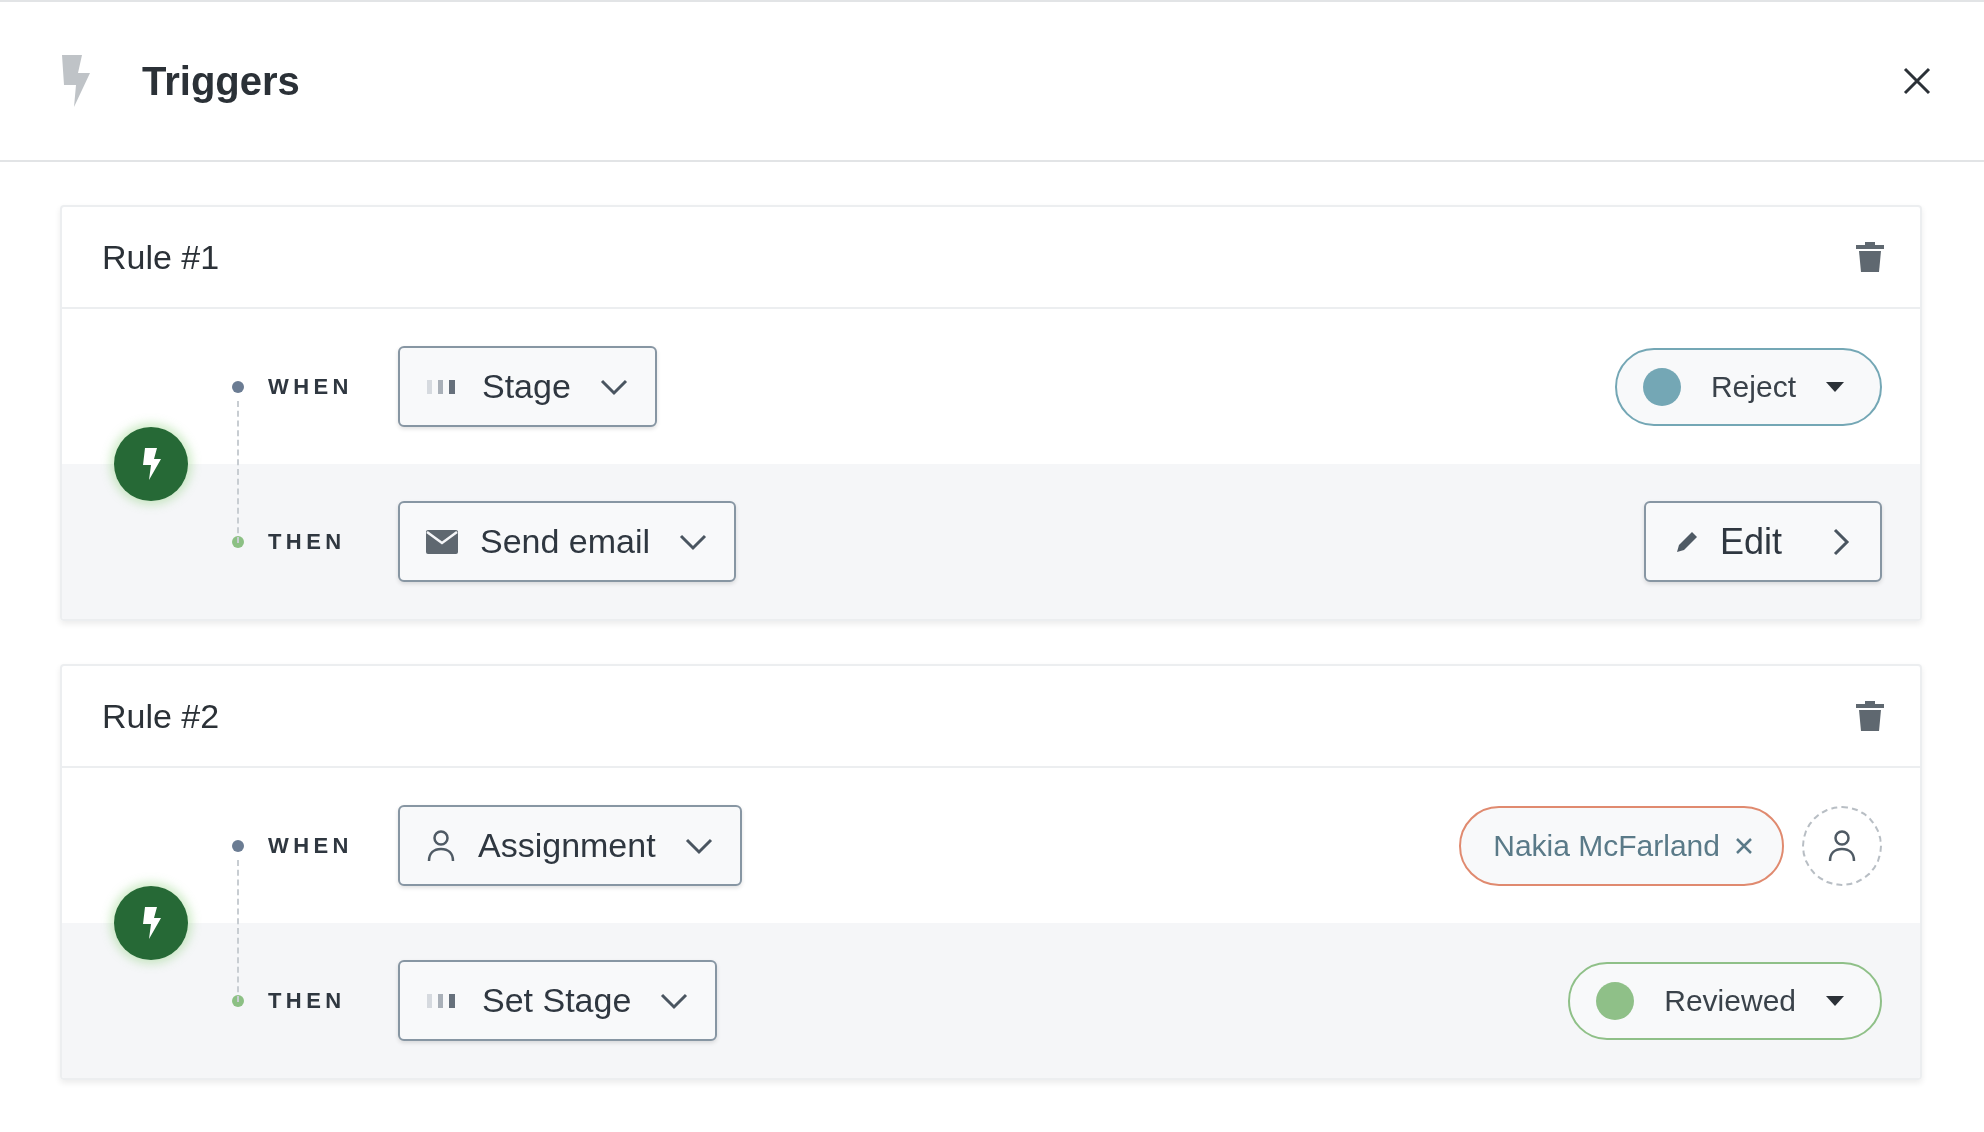 The height and width of the screenshot is (1132, 1984). I want to click on status-dropdown: Reviewed, so click(1725, 1000).